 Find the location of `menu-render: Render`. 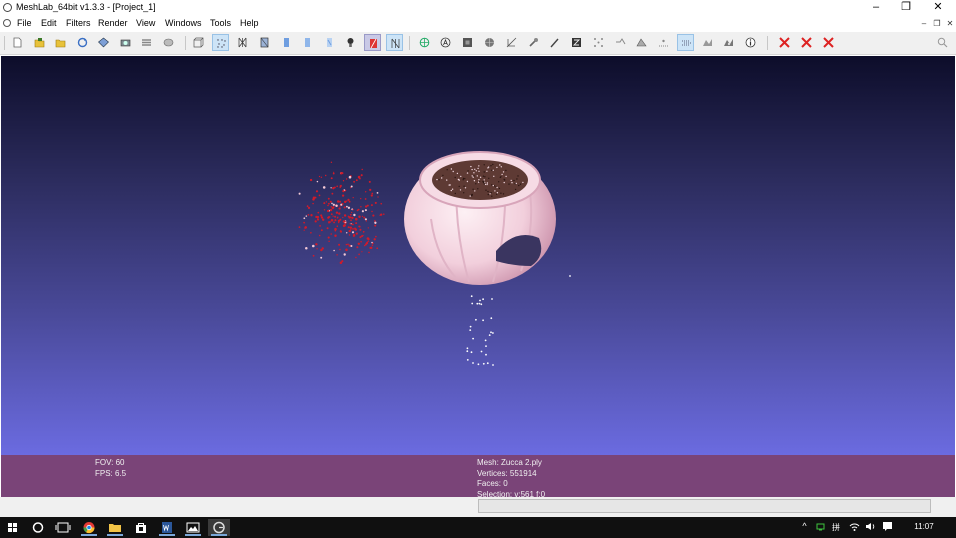

menu-render: Render is located at coordinates (113, 23).